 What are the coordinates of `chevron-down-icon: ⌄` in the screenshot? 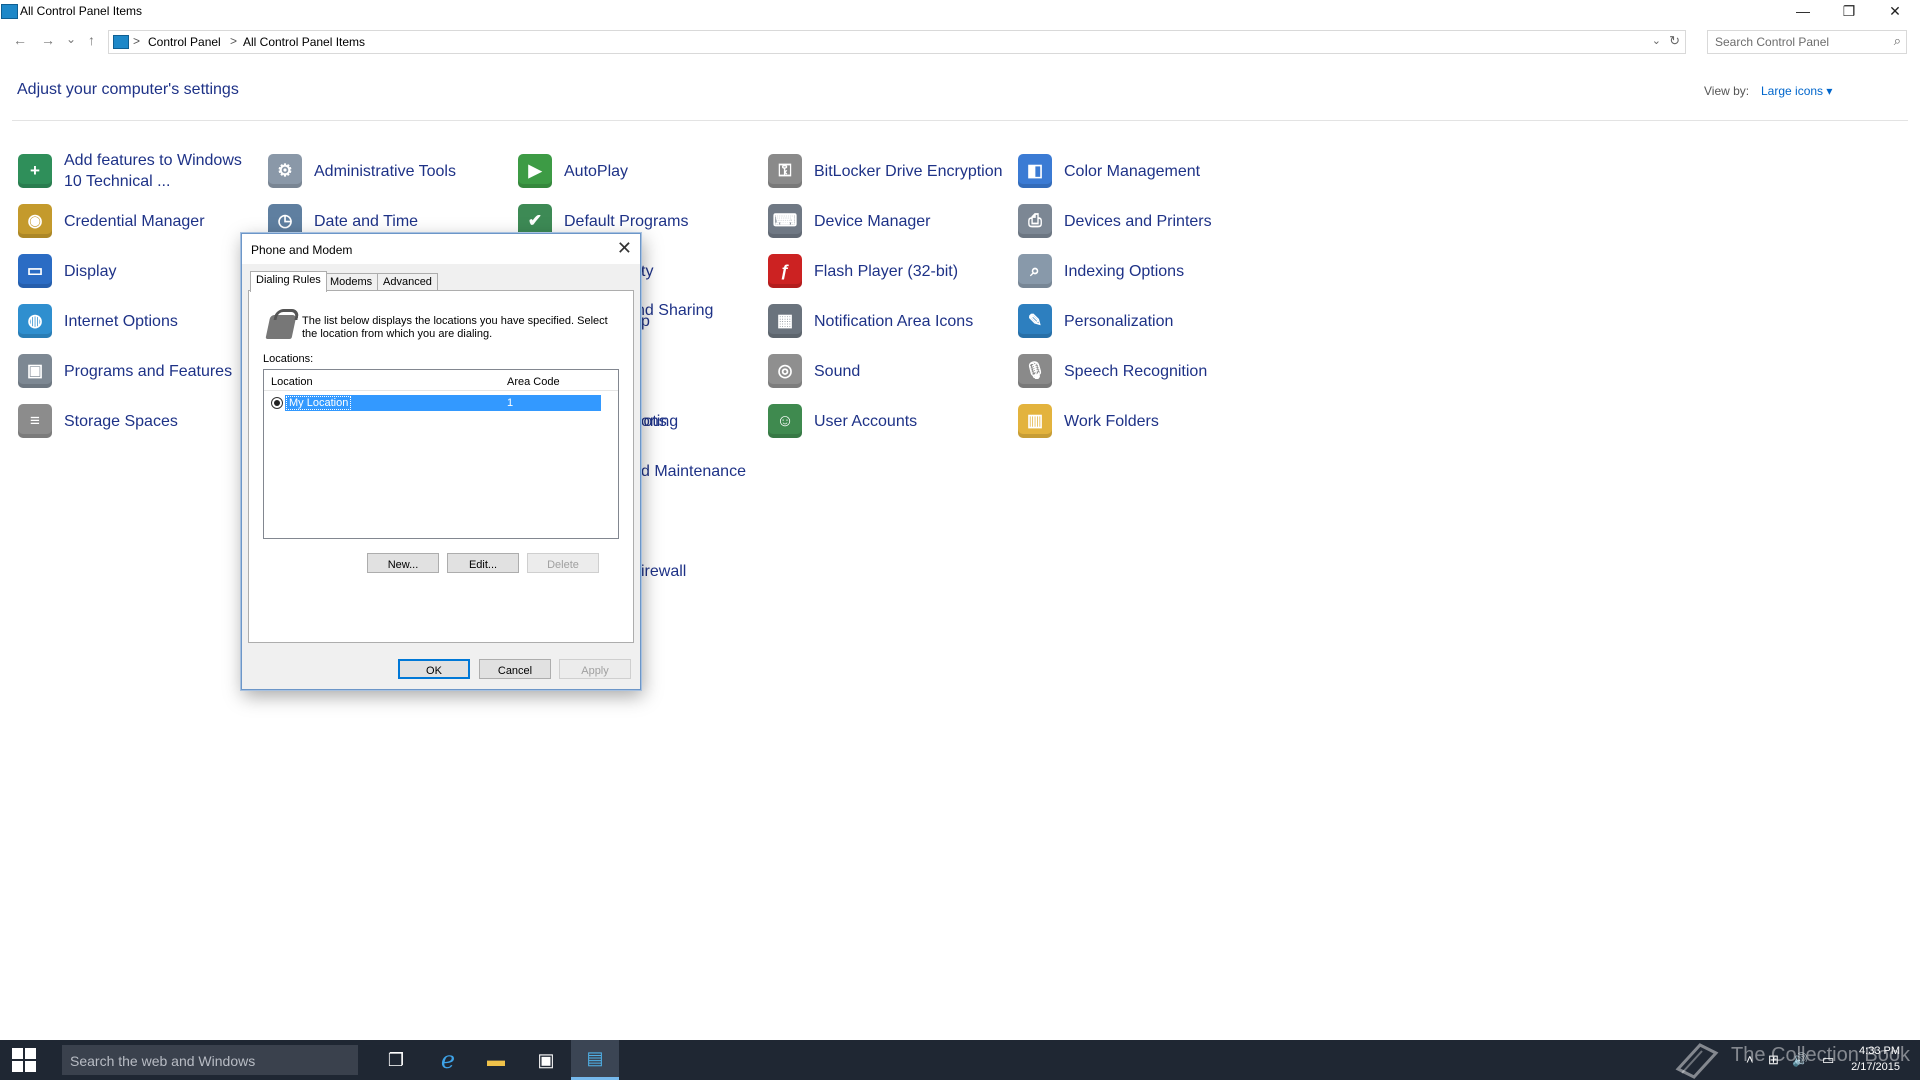 It's located at (1656, 40).